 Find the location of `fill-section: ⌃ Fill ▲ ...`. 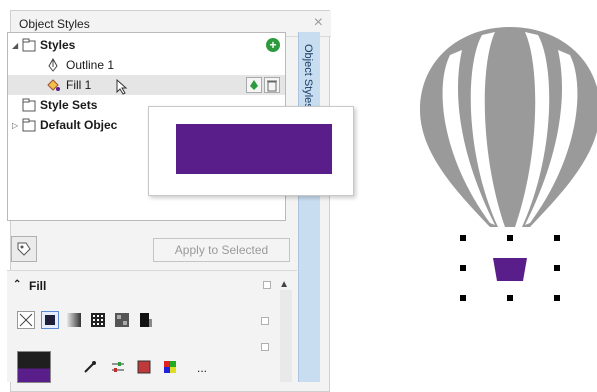

fill-section: ⌃ Fill ▲ ... is located at coordinates (152, 326).